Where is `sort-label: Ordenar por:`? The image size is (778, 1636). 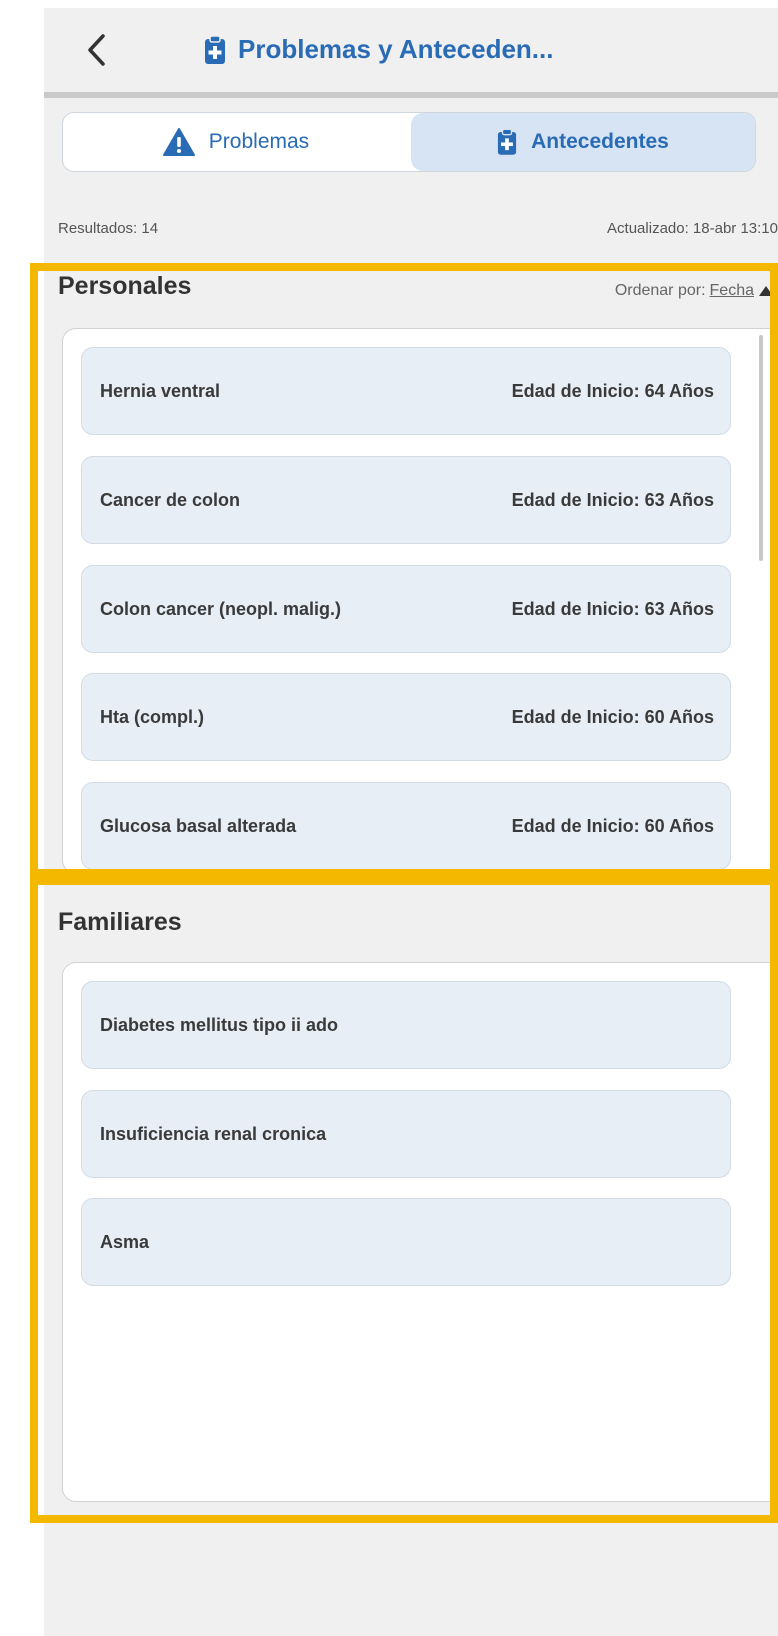
sort-label: Ordenar por: is located at coordinates (660, 290).